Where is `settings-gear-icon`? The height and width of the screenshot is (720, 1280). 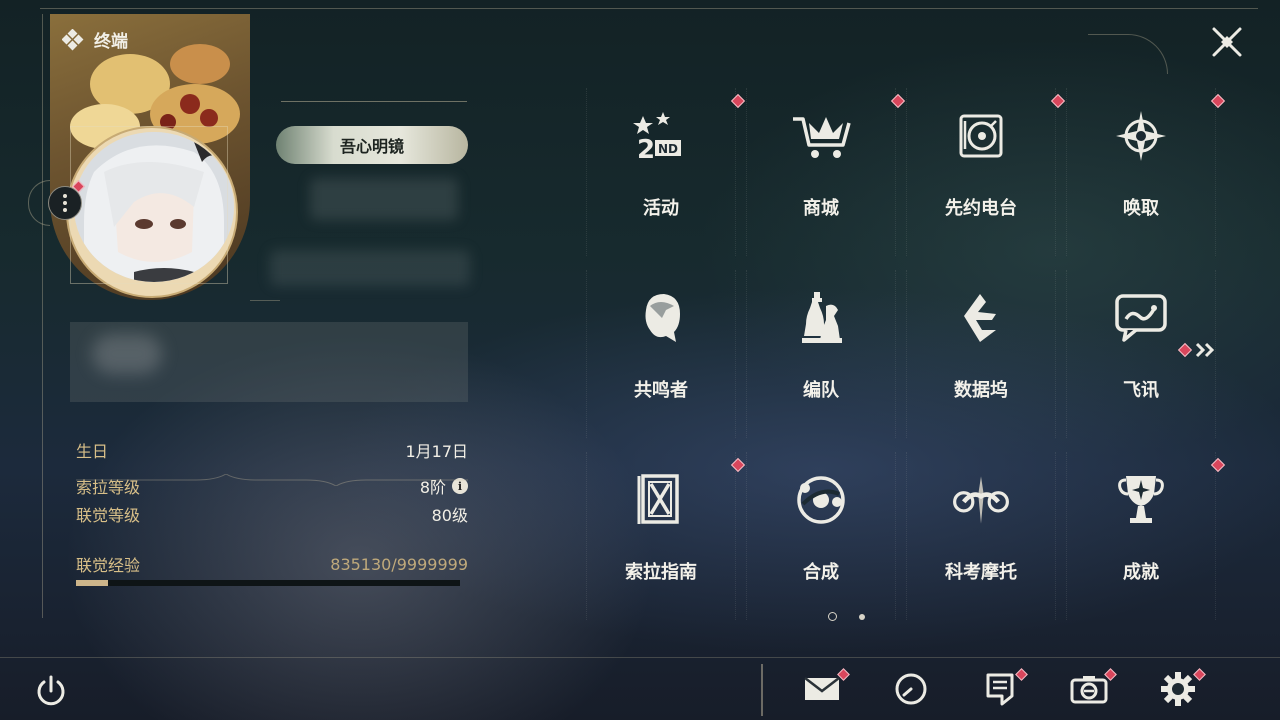 settings-gear-icon is located at coordinates (1178, 689).